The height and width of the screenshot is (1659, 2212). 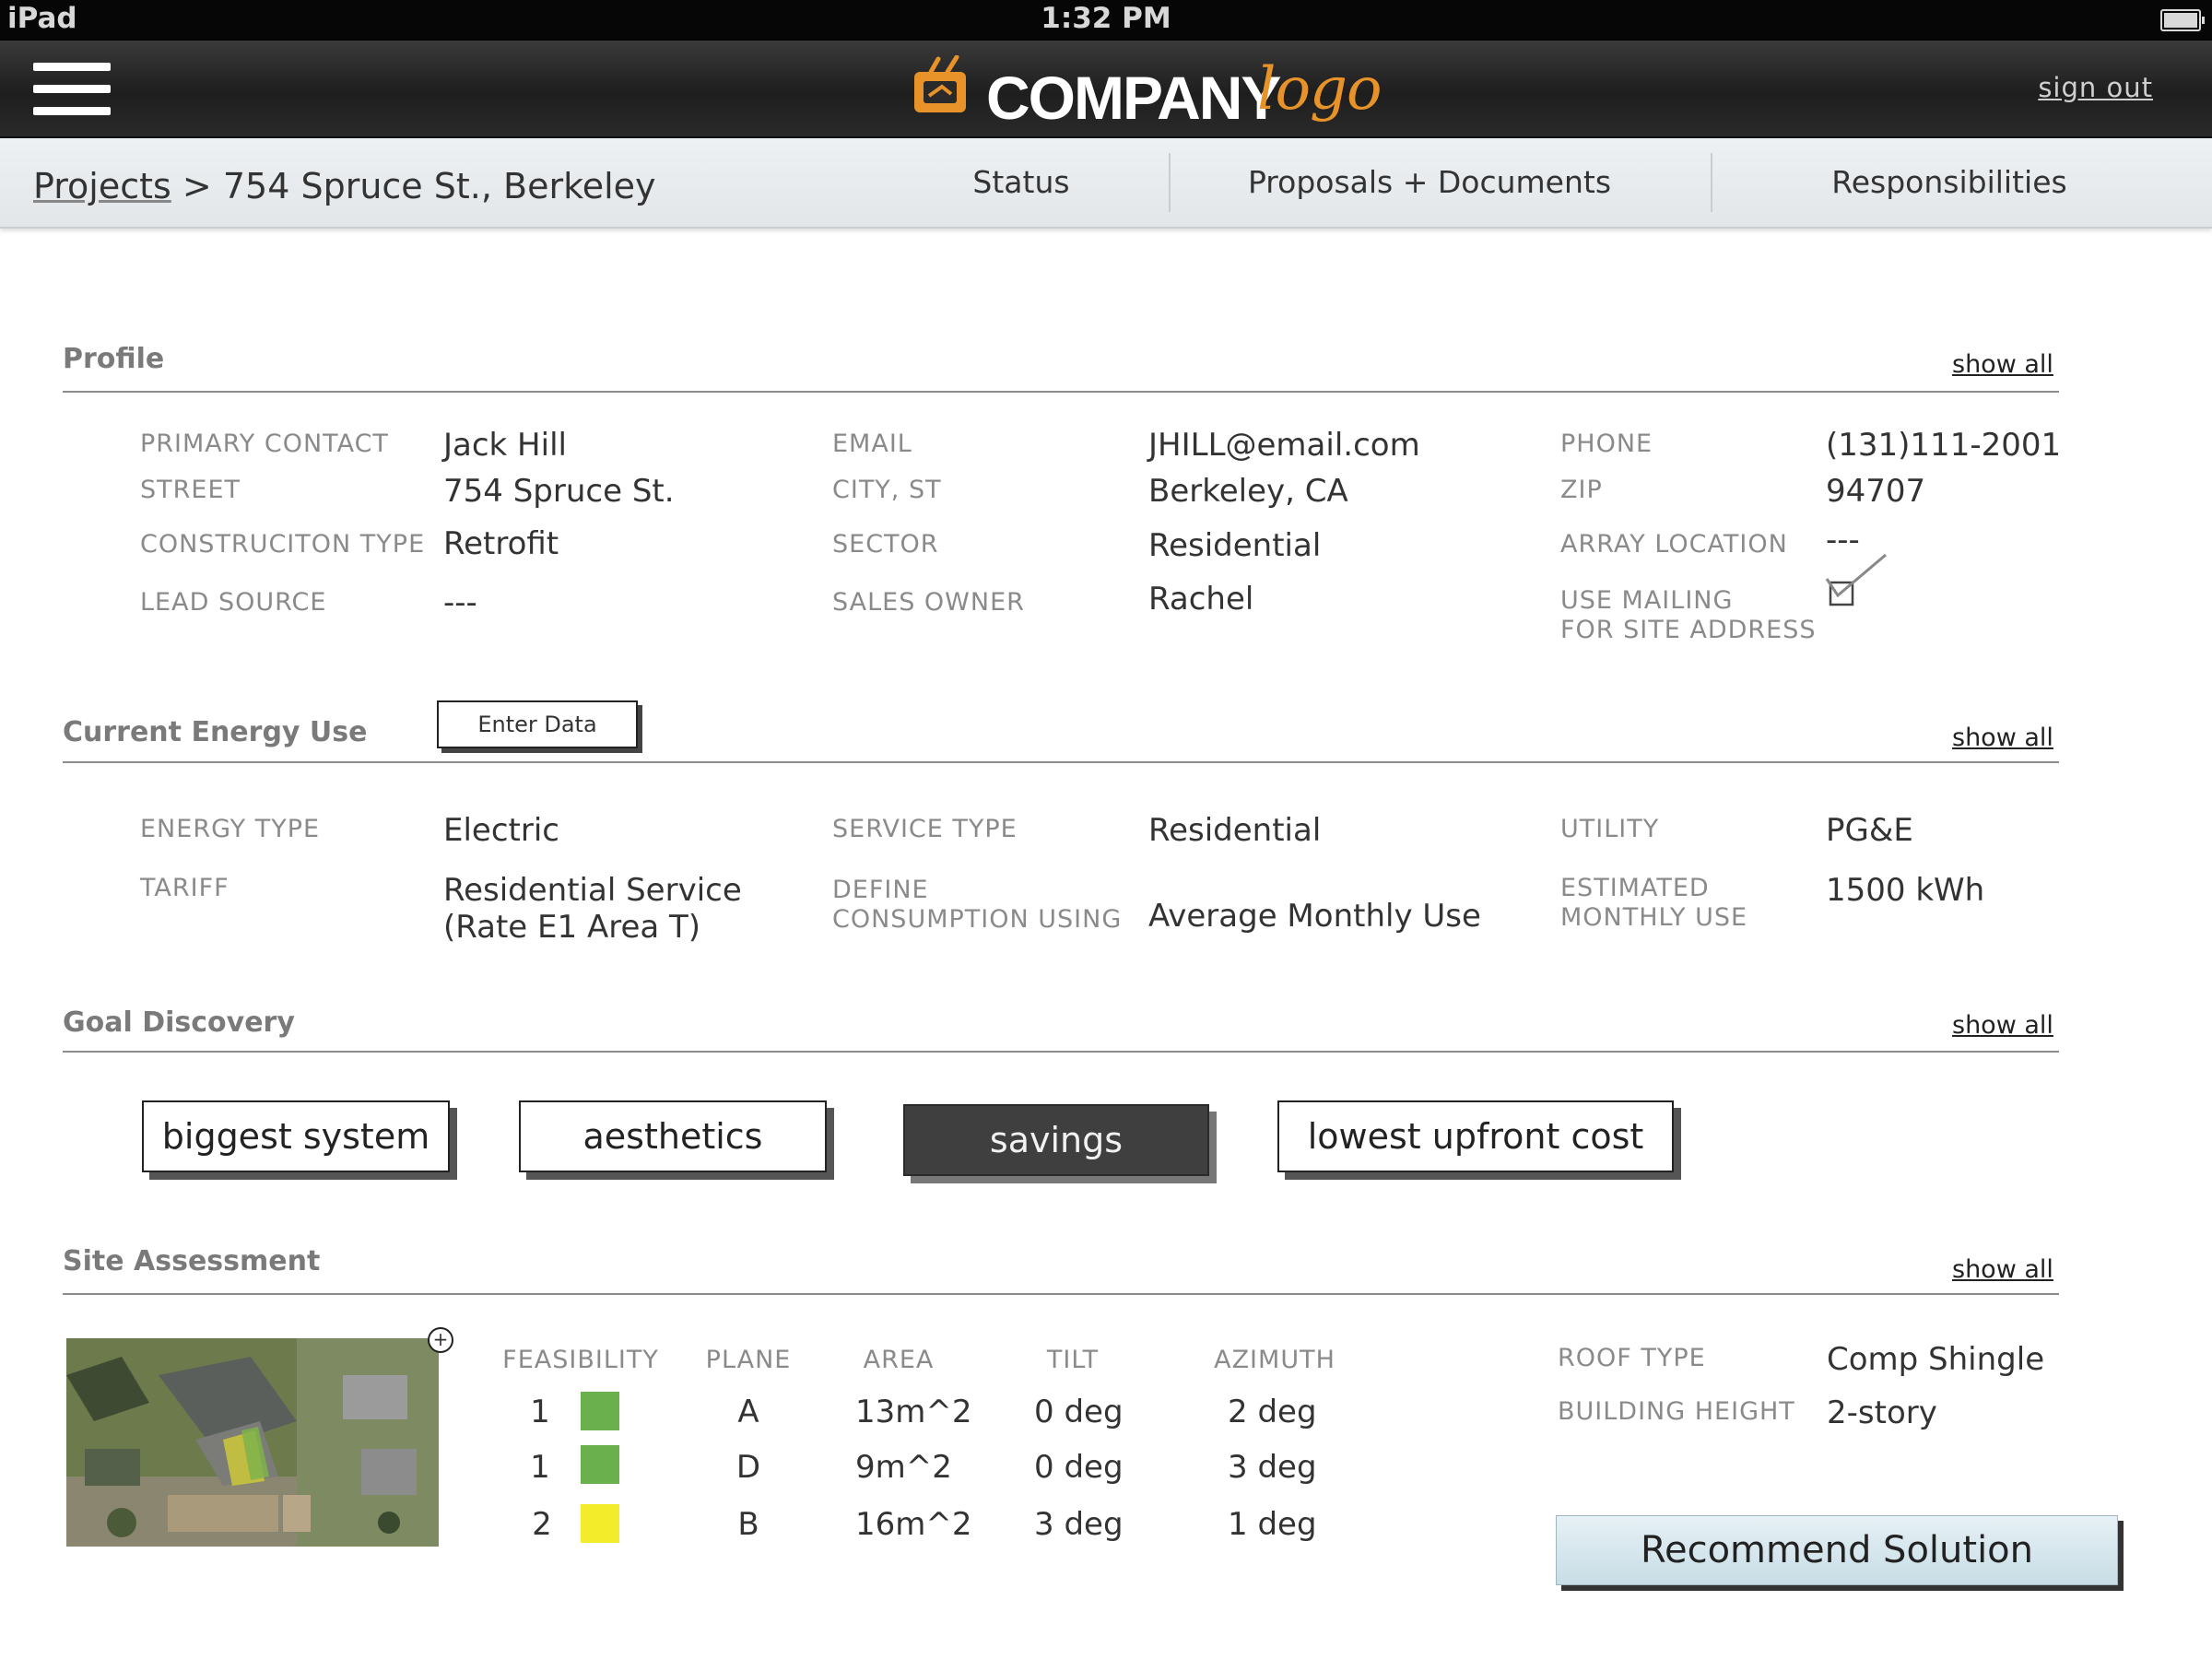 What do you see at coordinates (1073, 1360) in the screenshot?
I see `col-tilt: TILT` at bounding box center [1073, 1360].